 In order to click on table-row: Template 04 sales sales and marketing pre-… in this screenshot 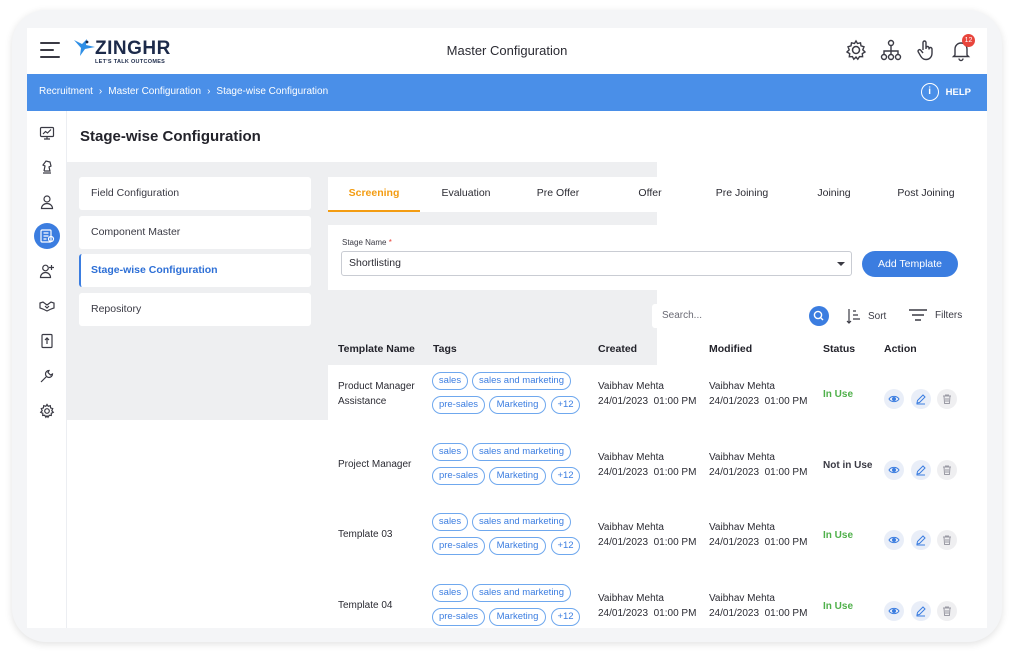, I will do `click(648, 602)`.